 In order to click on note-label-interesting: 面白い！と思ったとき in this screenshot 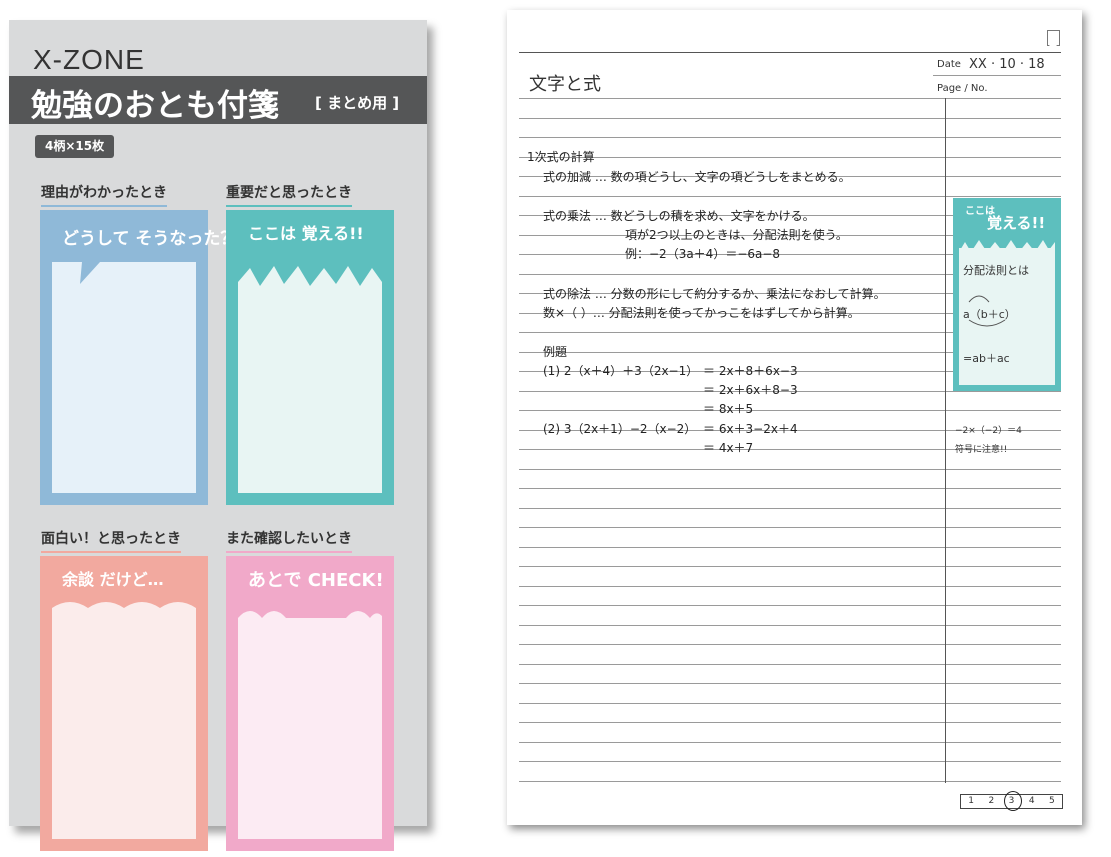, I will do `click(111, 540)`.